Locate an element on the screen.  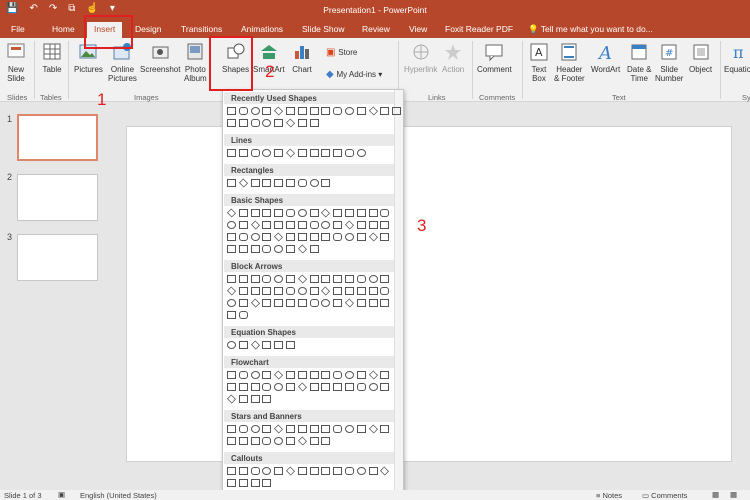
text-box-button: A Text Box is located at coordinates (539, 62).